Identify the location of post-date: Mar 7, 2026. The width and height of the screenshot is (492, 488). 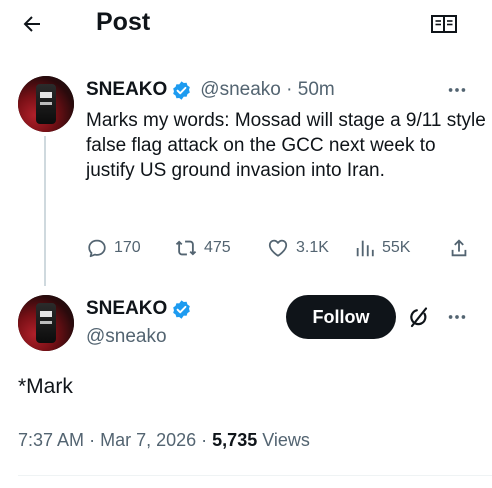
(148, 440).